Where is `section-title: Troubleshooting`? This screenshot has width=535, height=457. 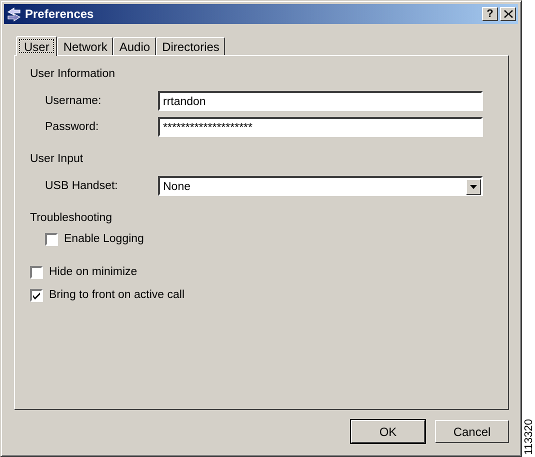 section-title: Troubleshooting is located at coordinates (72, 218).